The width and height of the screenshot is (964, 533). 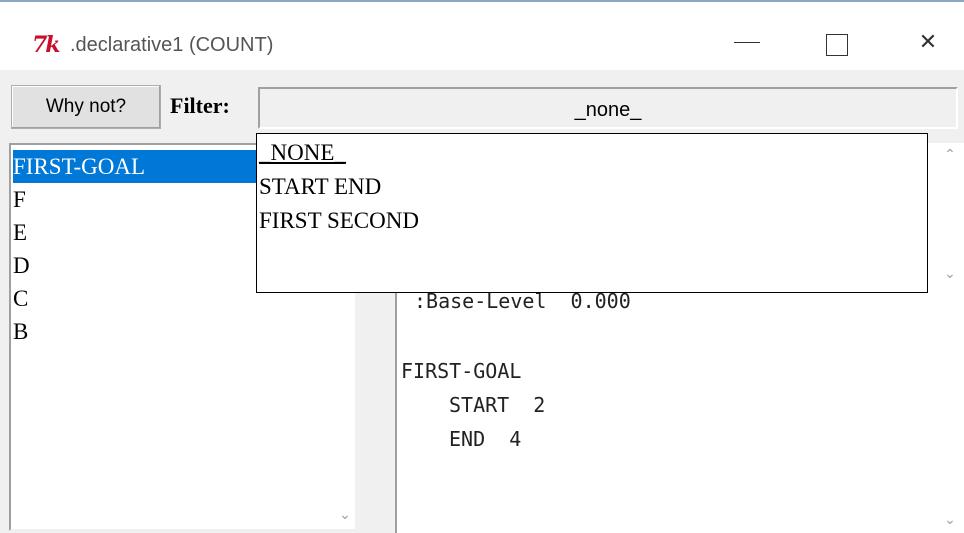 What do you see at coordinates (950, 520) in the screenshot?
I see `text-scroll-bottom-icon: ⌄` at bounding box center [950, 520].